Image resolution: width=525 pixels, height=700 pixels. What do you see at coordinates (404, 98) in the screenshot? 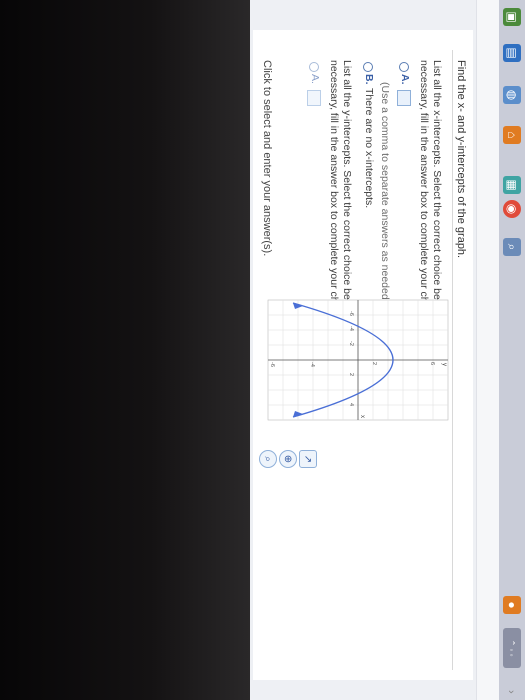
I see `x-intercepts-answer-box` at bounding box center [404, 98].